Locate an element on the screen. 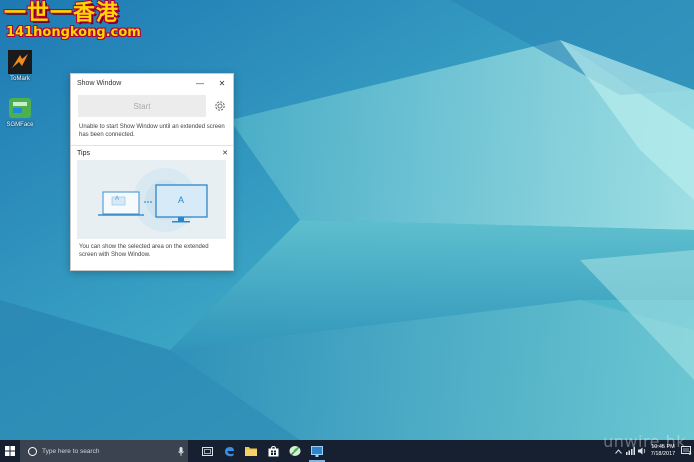 Image resolution: width=694 pixels, height=462 pixels. logo-title: 一世一香港 is located at coordinates (62, 13).